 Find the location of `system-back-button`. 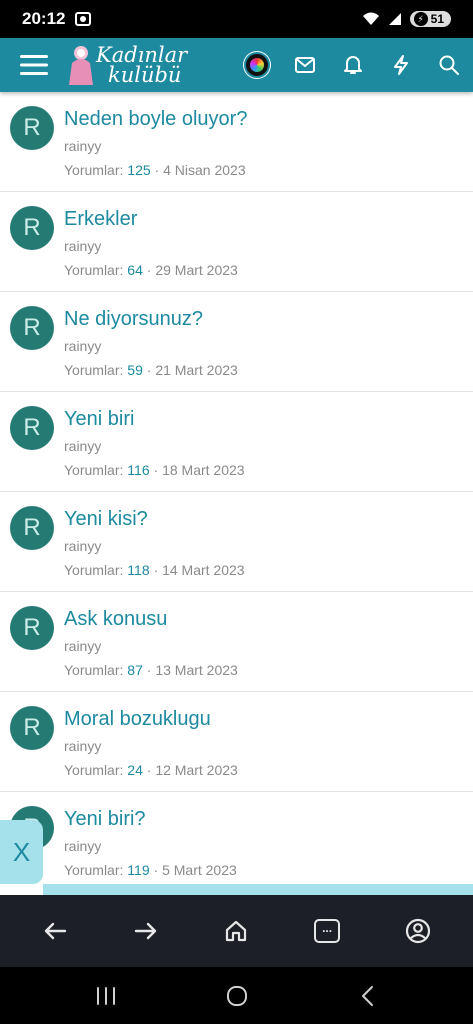

system-back-button is located at coordinates (368, 996).